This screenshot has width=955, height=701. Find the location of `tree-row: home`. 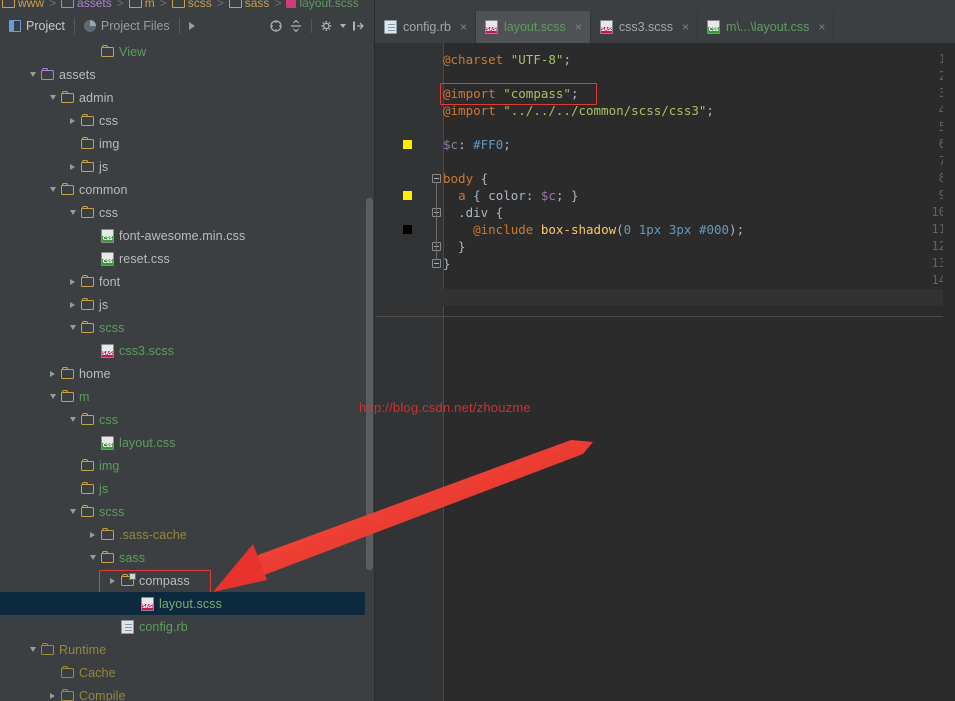

tree-row: home is located at coordinates (187, 373).